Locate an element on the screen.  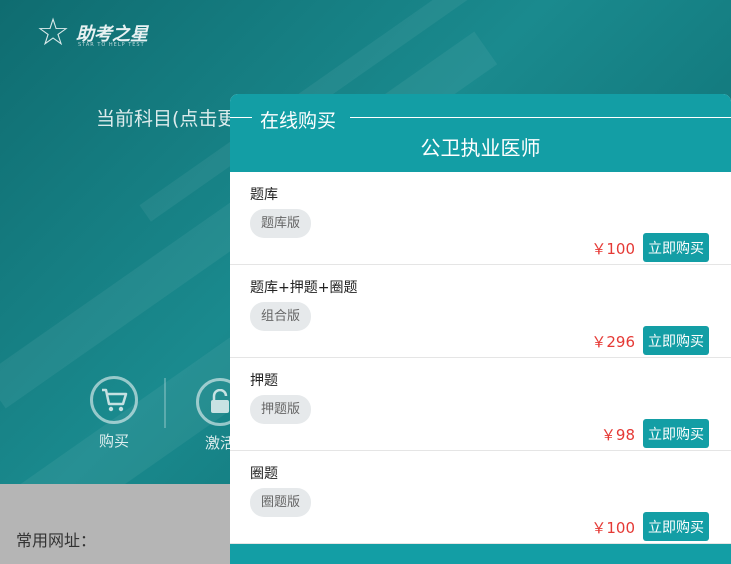
header-line-right is located at coordinates (540, 117).